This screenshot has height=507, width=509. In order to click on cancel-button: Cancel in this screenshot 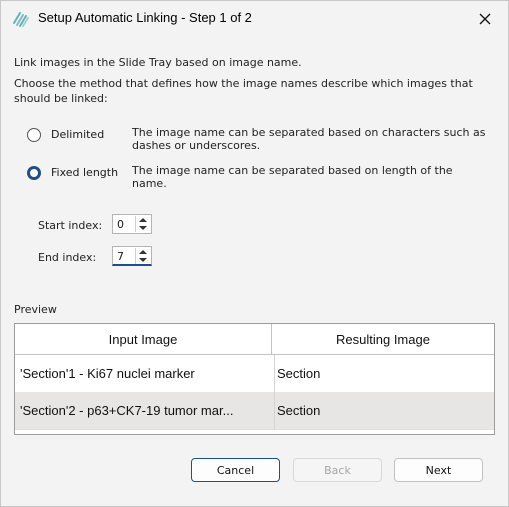, I will do `click(235, 470)`.